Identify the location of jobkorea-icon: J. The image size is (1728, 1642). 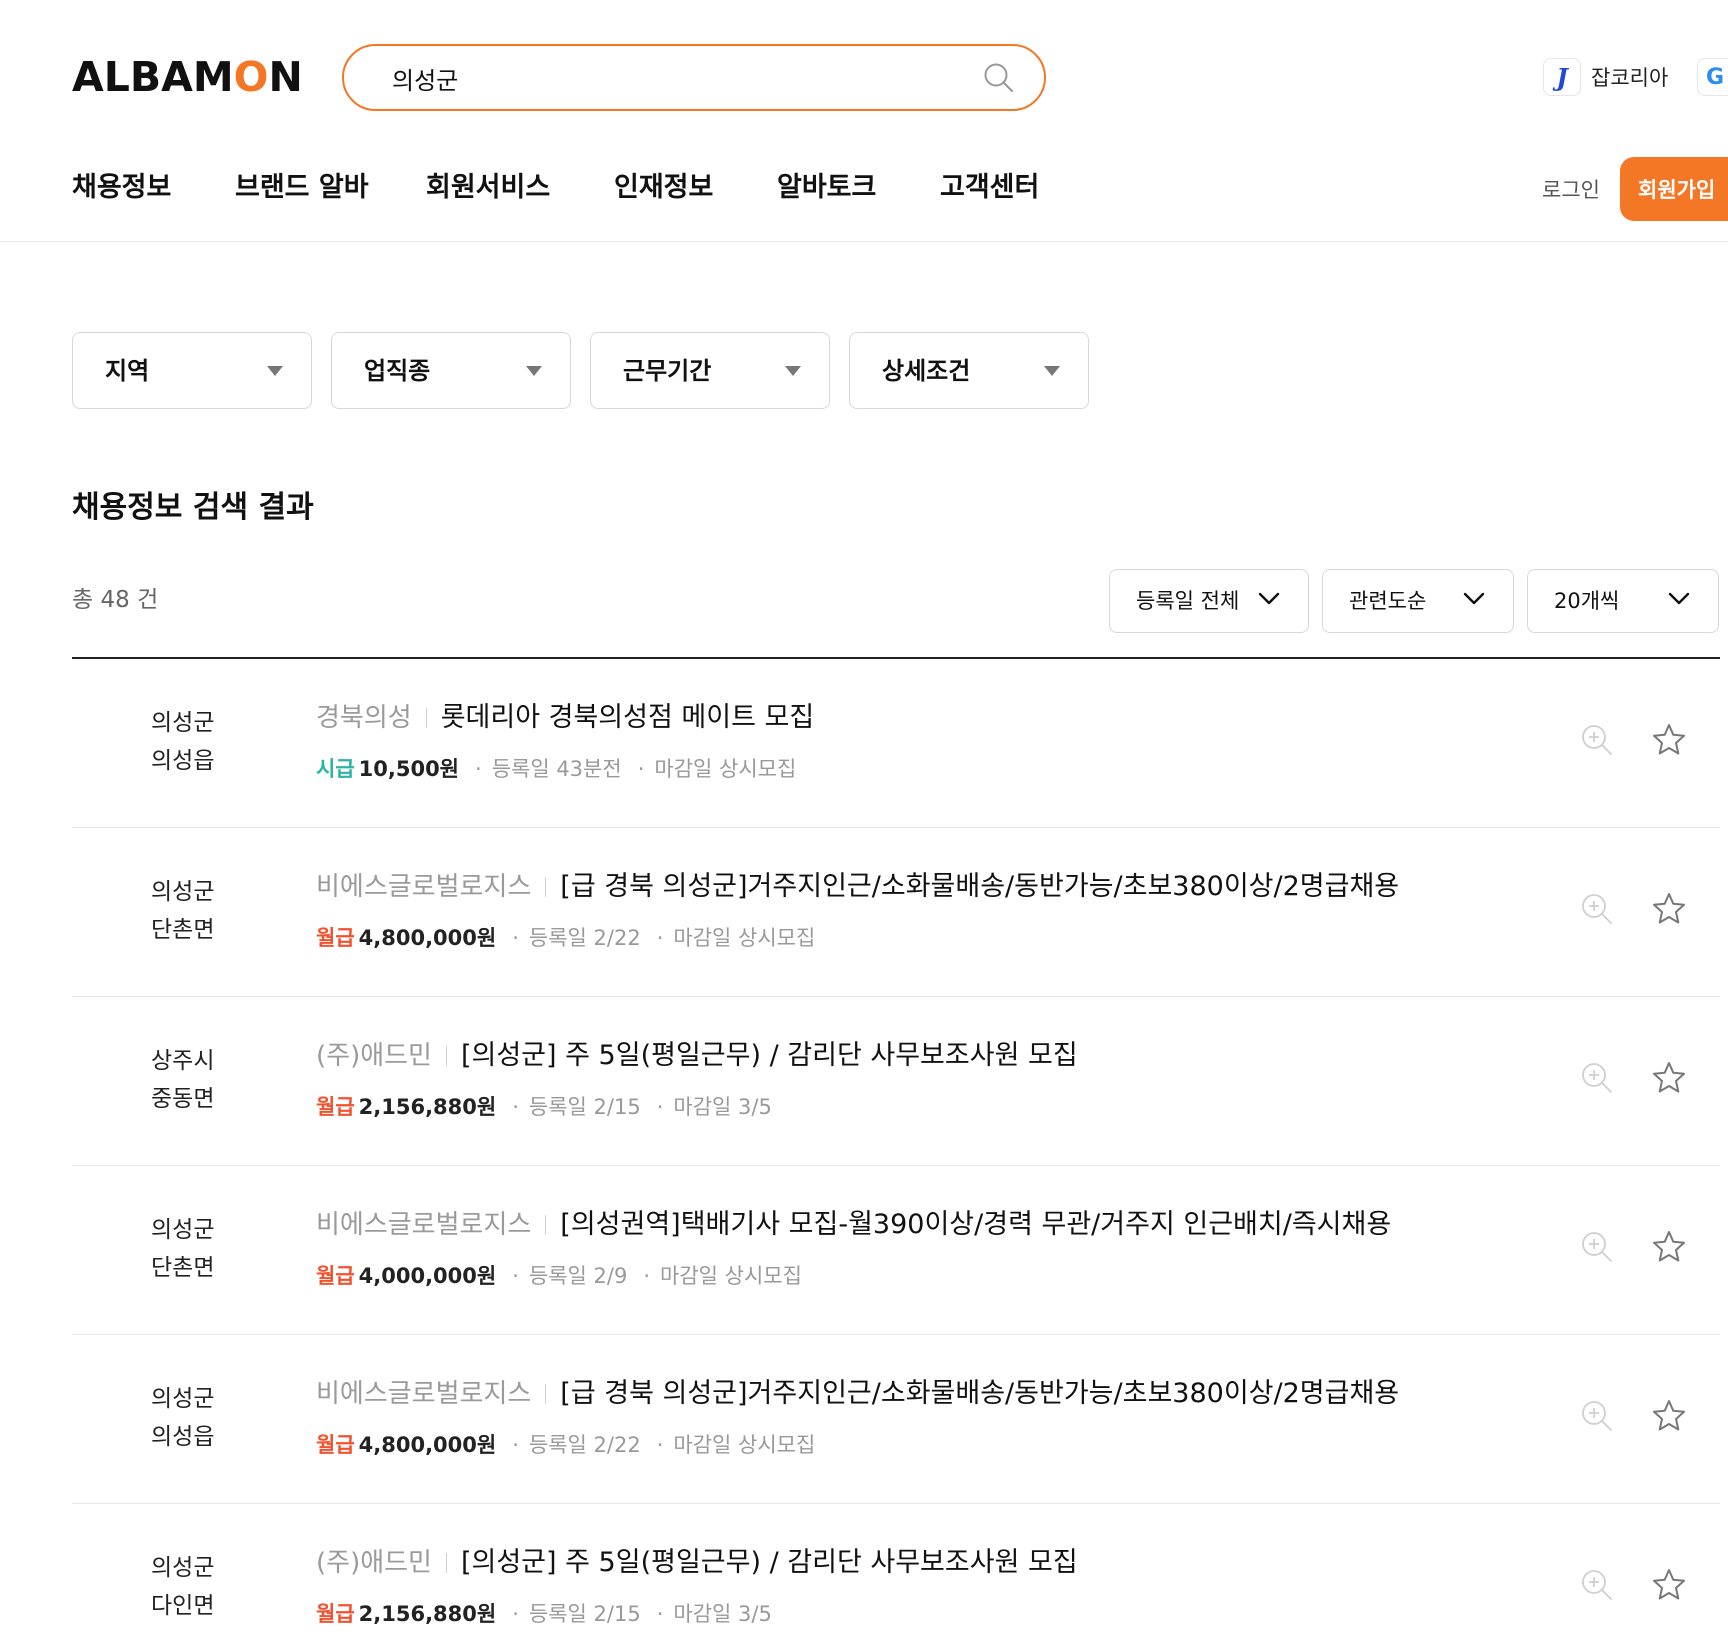
(1562, 77).